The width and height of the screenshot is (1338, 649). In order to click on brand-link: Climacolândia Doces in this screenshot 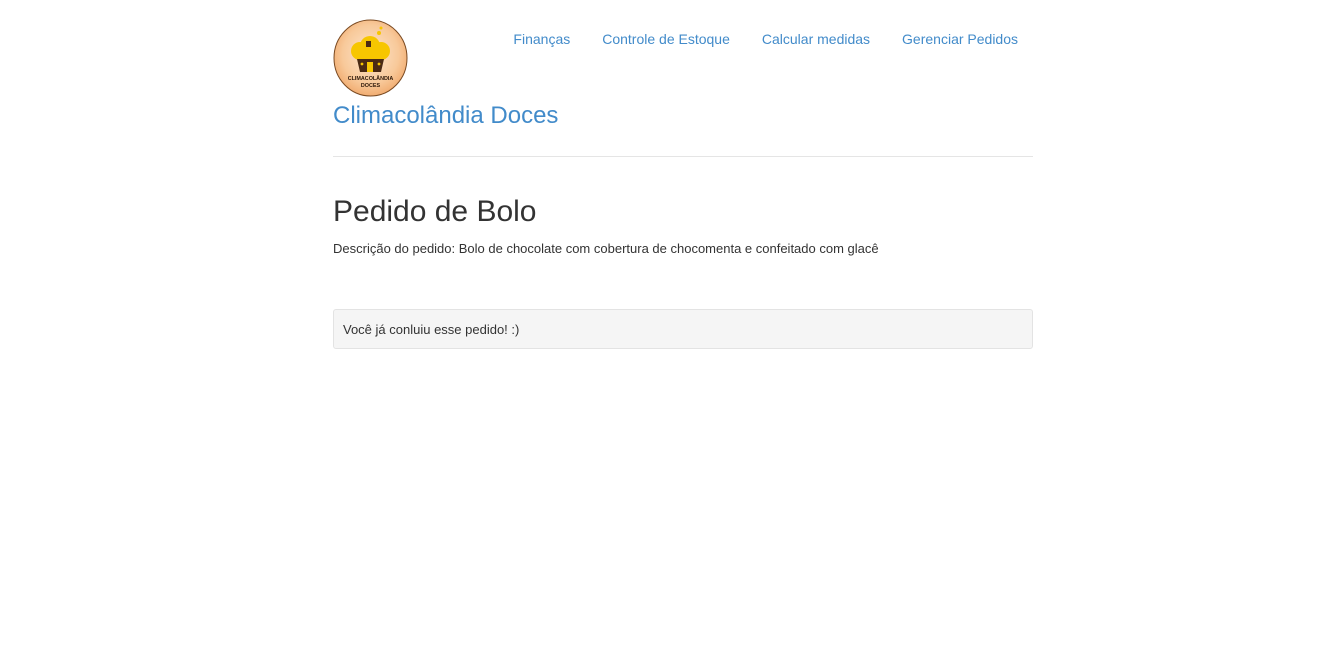, I will do `click(445, 116)`.